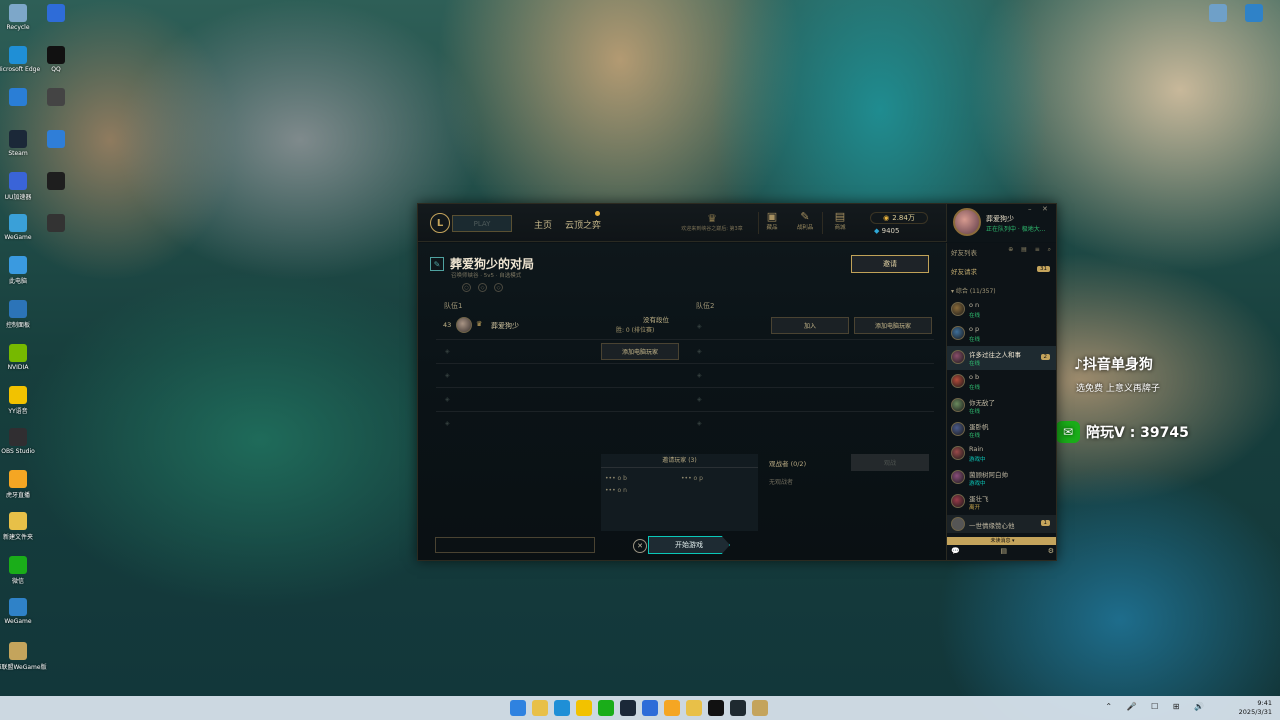  I want to click on mode-icon: ◇, so click(482, 287).